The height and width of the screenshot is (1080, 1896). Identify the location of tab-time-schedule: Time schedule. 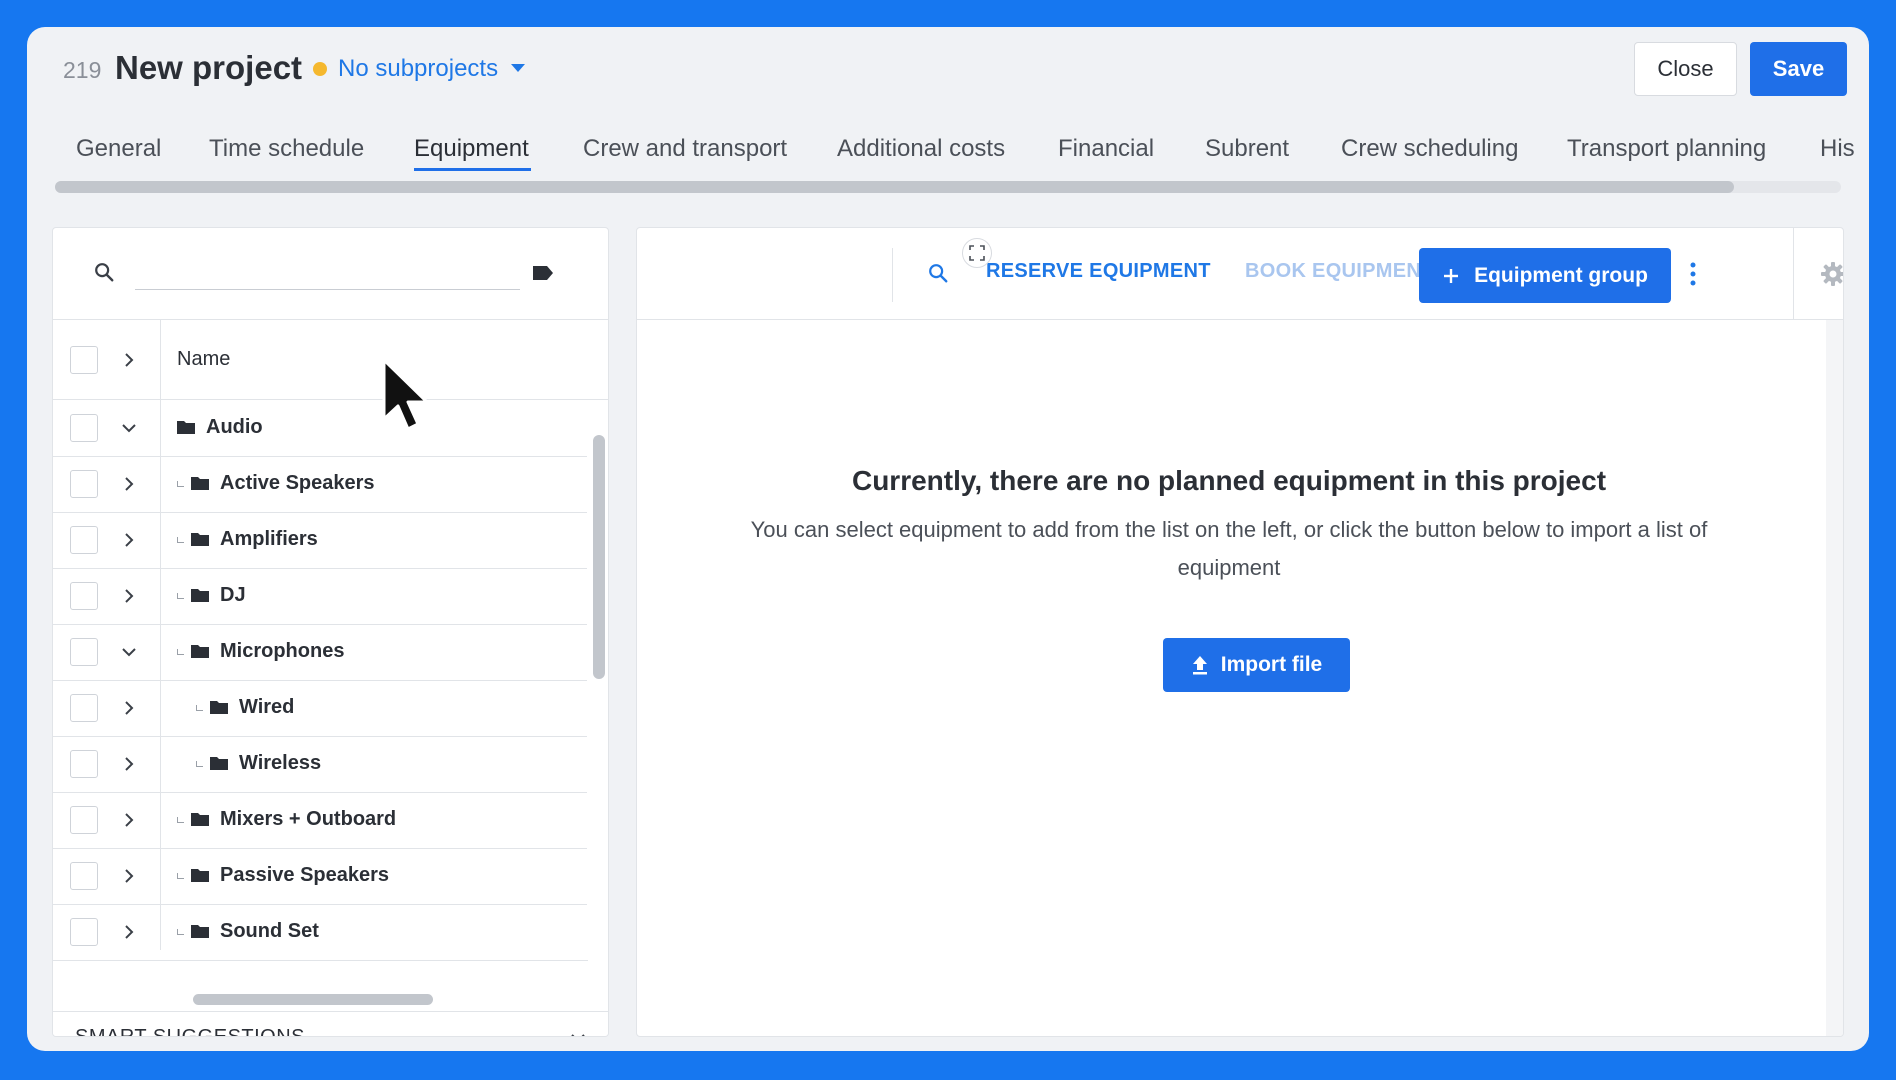
(286, 149).